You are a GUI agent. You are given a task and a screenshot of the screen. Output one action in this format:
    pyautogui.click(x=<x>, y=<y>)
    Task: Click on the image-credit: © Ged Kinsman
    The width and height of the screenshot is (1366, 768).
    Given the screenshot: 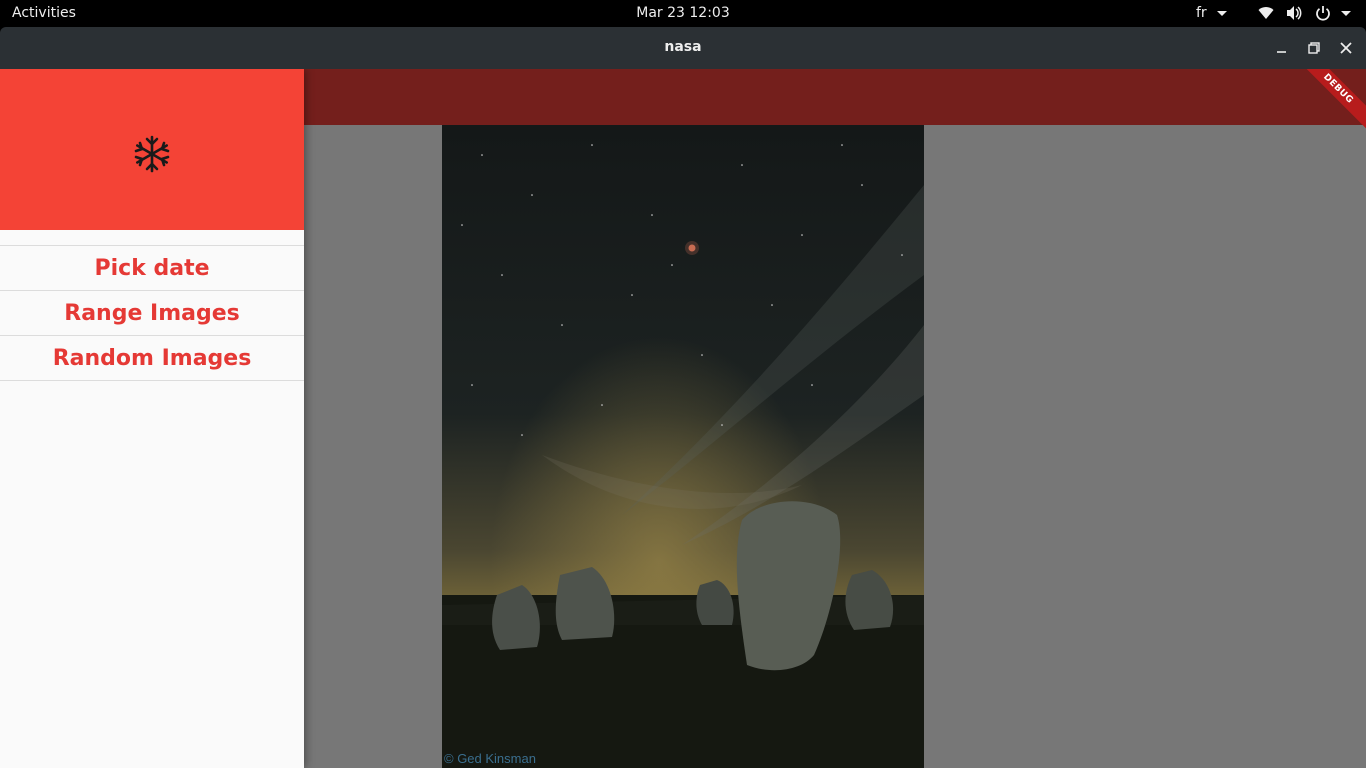 What is the action you would take?
    pyautogui.click(x=490, y=758)
    